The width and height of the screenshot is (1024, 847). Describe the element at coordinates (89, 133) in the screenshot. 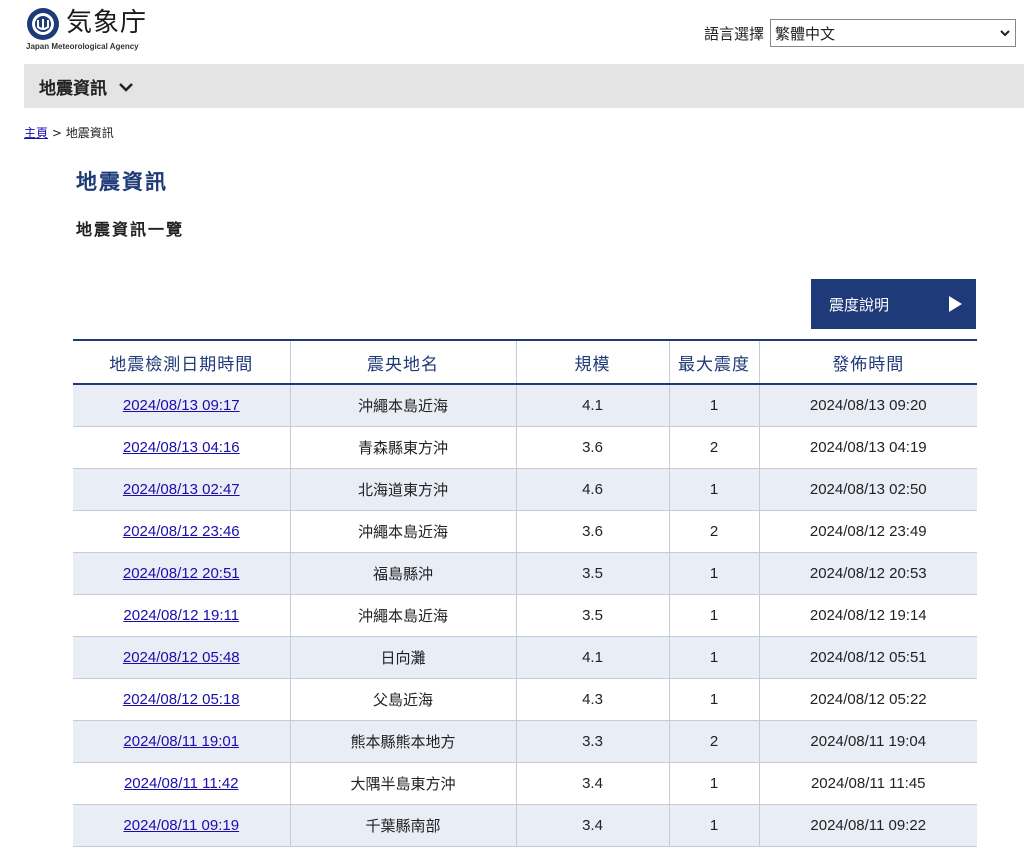

I see `breadcrumb-current: 地震資訊` at that location.